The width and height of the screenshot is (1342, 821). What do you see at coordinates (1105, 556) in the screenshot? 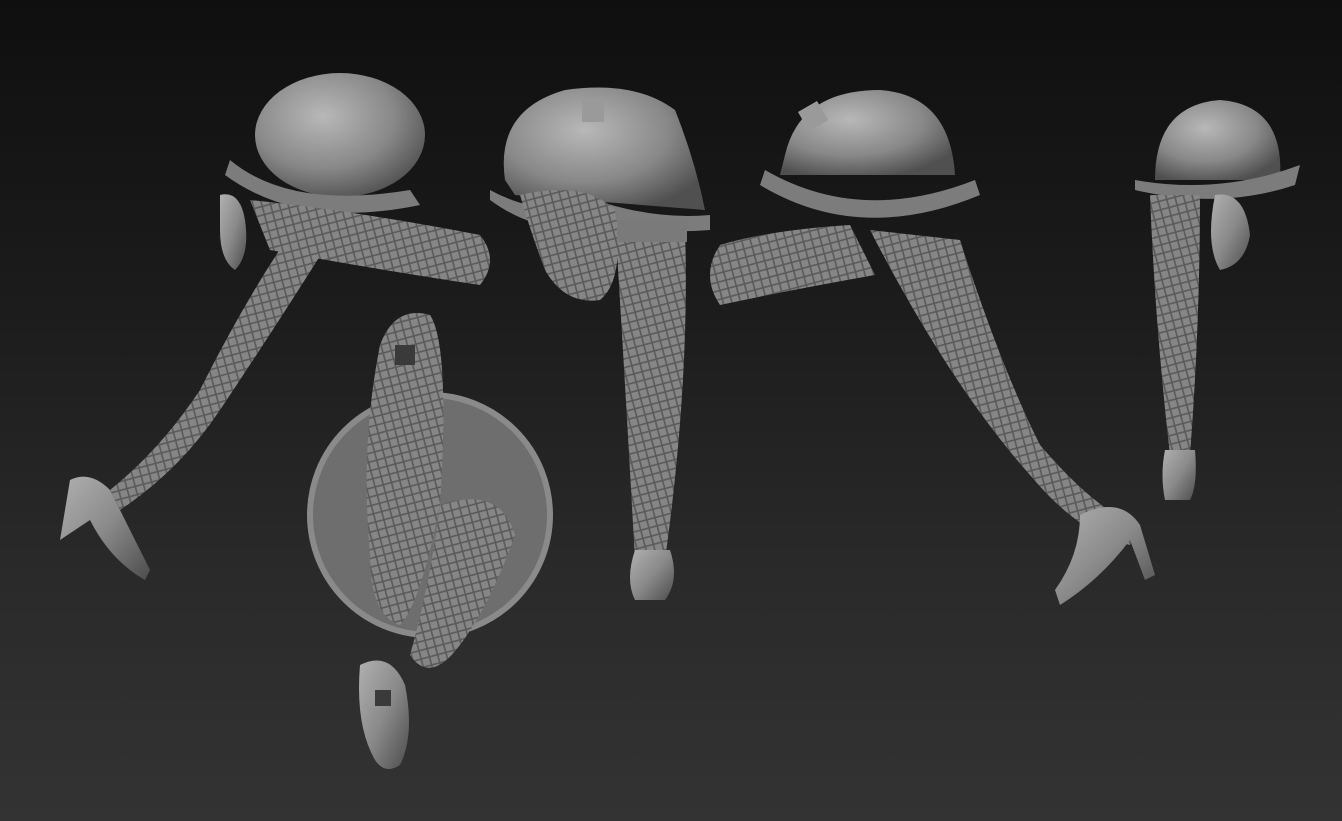
I see `heel-shoe-right` at bounding box center [1105, 556].